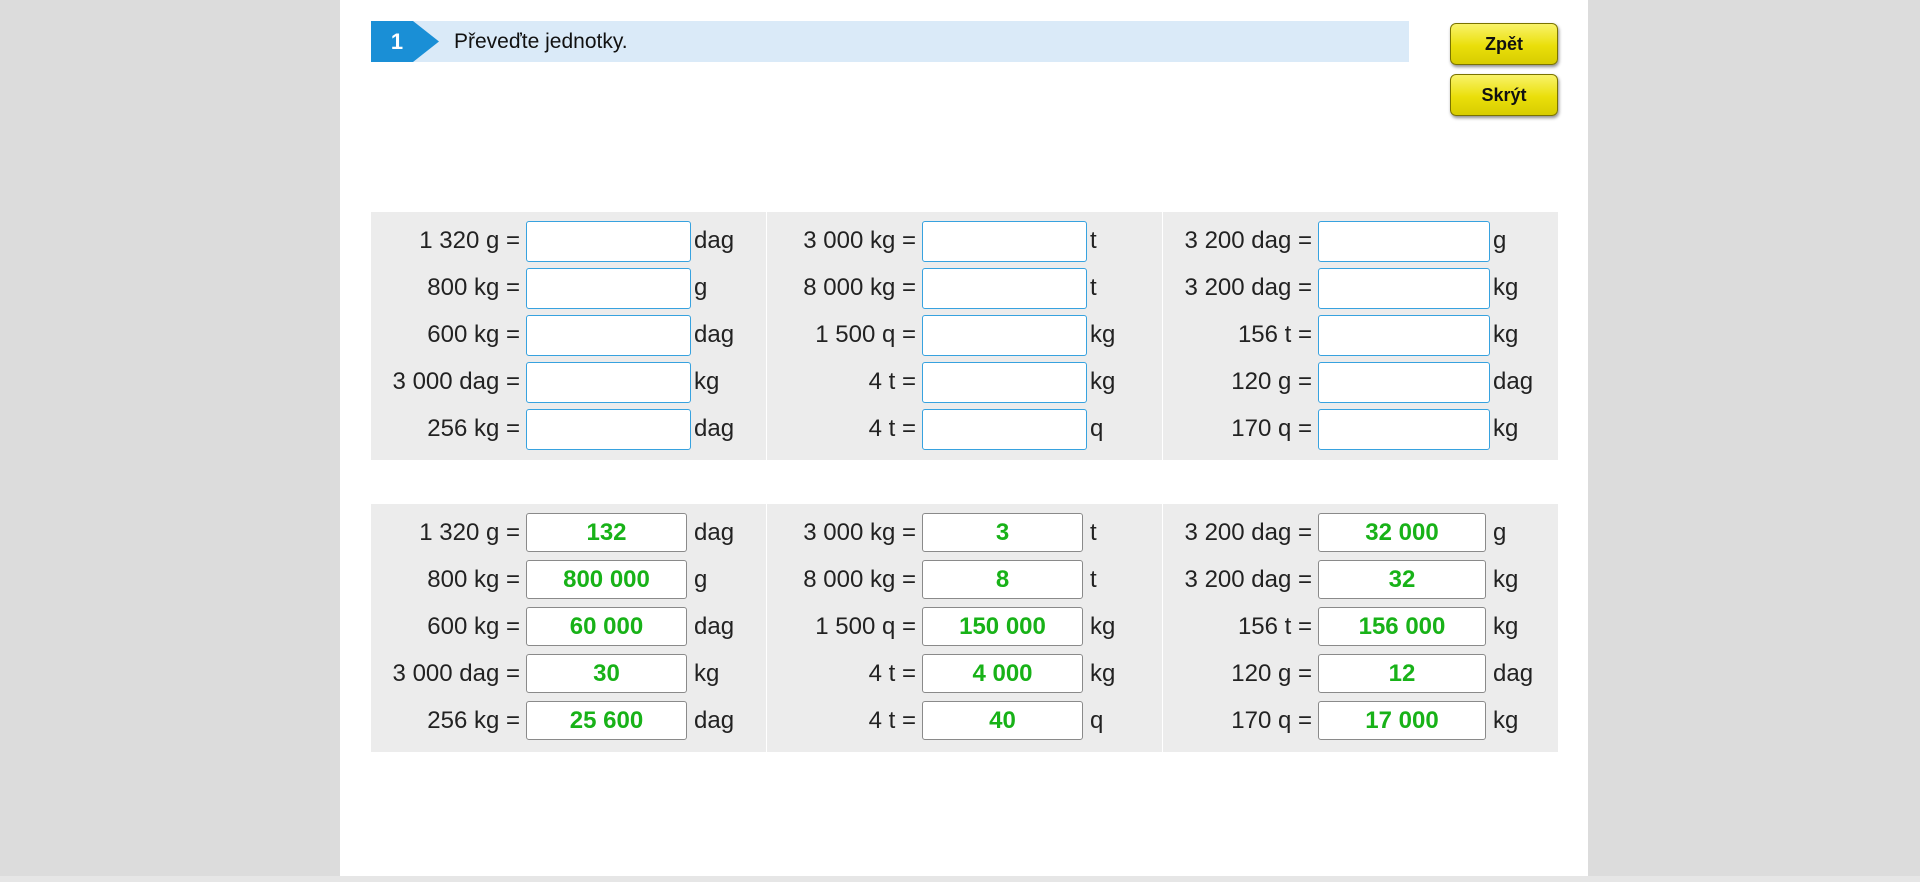 This screenshot has height=882, width=1920. What do you see at coordinates (1002, 720) in the screenshot?
I see `answer-value: 40` at bounding box center [1002, 720].